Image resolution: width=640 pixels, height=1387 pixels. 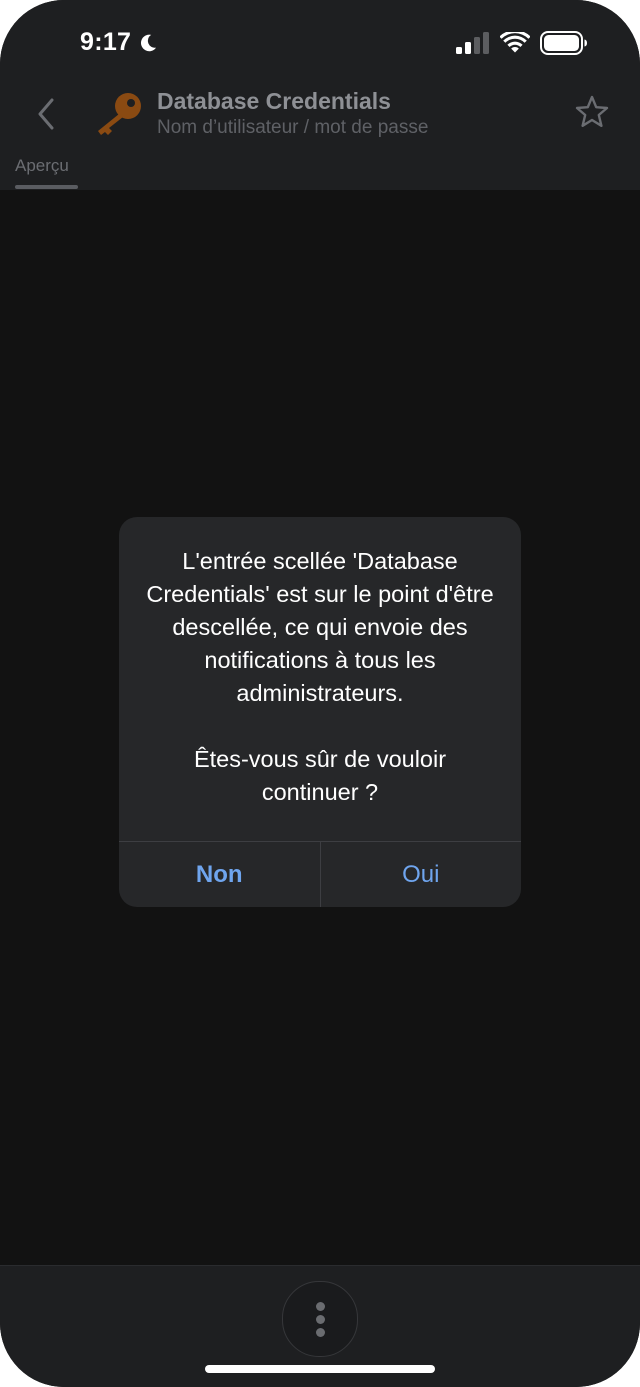 What do you see at coordinates (592, 112) in the screenshot?
I see `star-icon` at bounding box center [592, 112].